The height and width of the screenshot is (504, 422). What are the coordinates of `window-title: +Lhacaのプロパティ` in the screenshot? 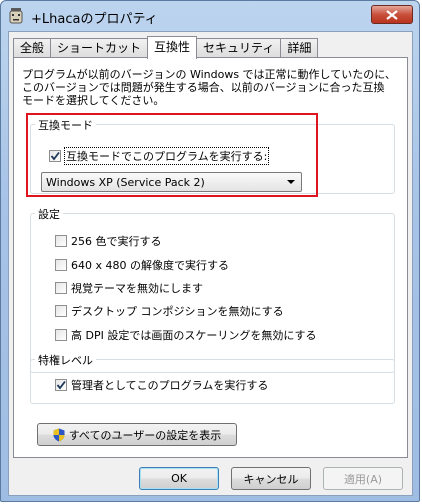 It's located at (94, 19).